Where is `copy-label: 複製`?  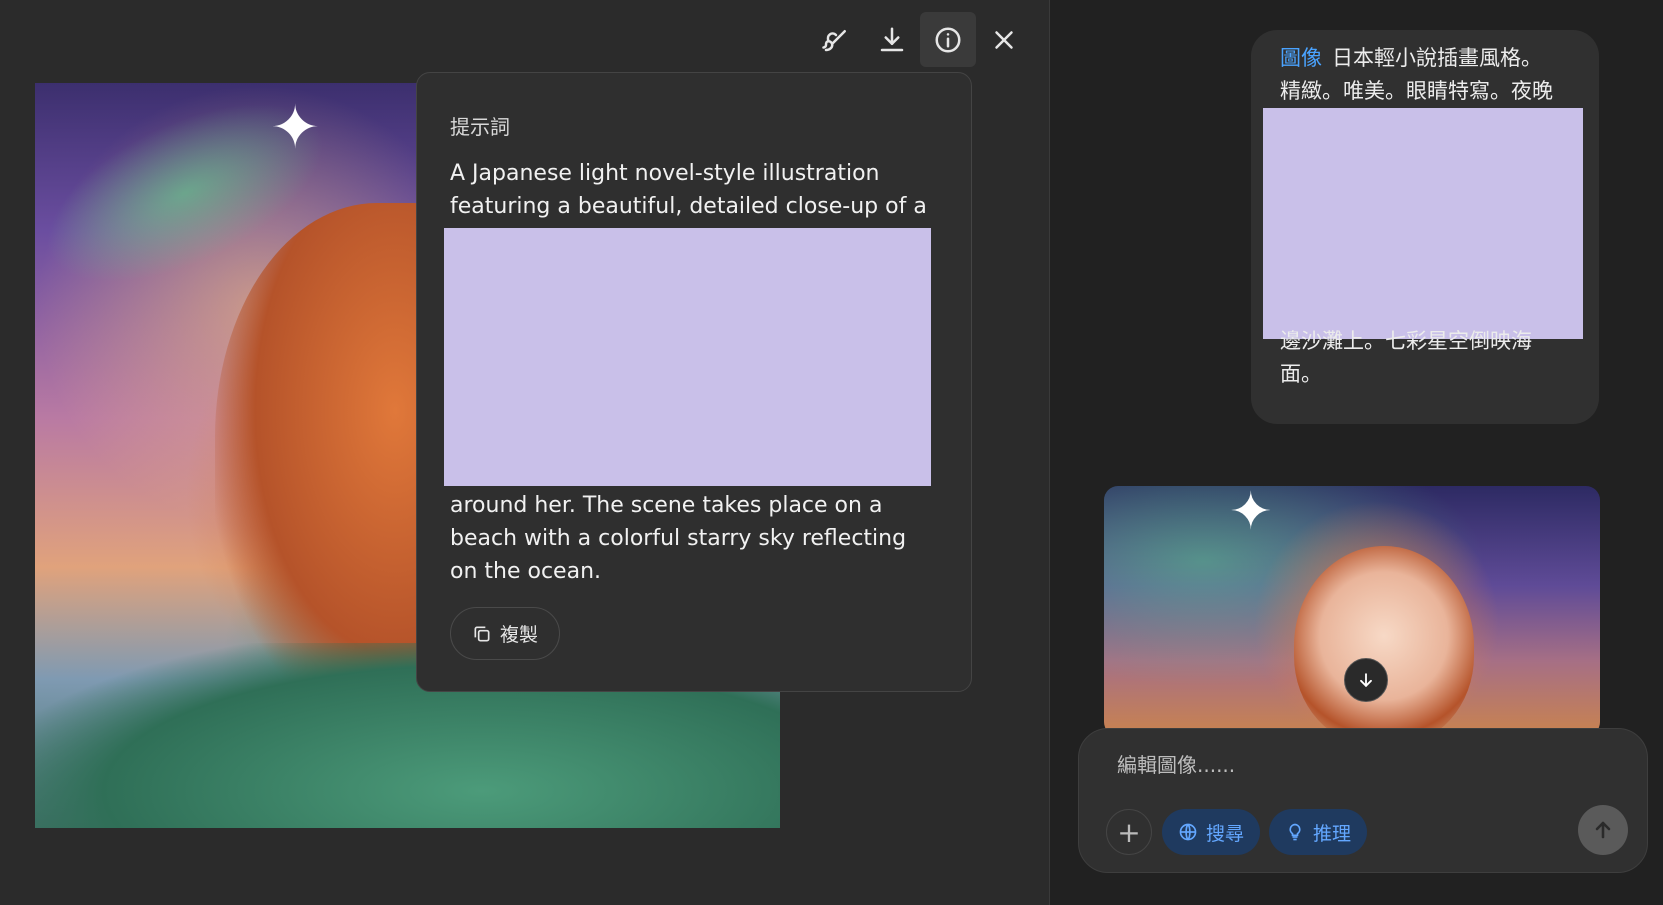
copy-label: 複製 is located at coordinates (518, 635).